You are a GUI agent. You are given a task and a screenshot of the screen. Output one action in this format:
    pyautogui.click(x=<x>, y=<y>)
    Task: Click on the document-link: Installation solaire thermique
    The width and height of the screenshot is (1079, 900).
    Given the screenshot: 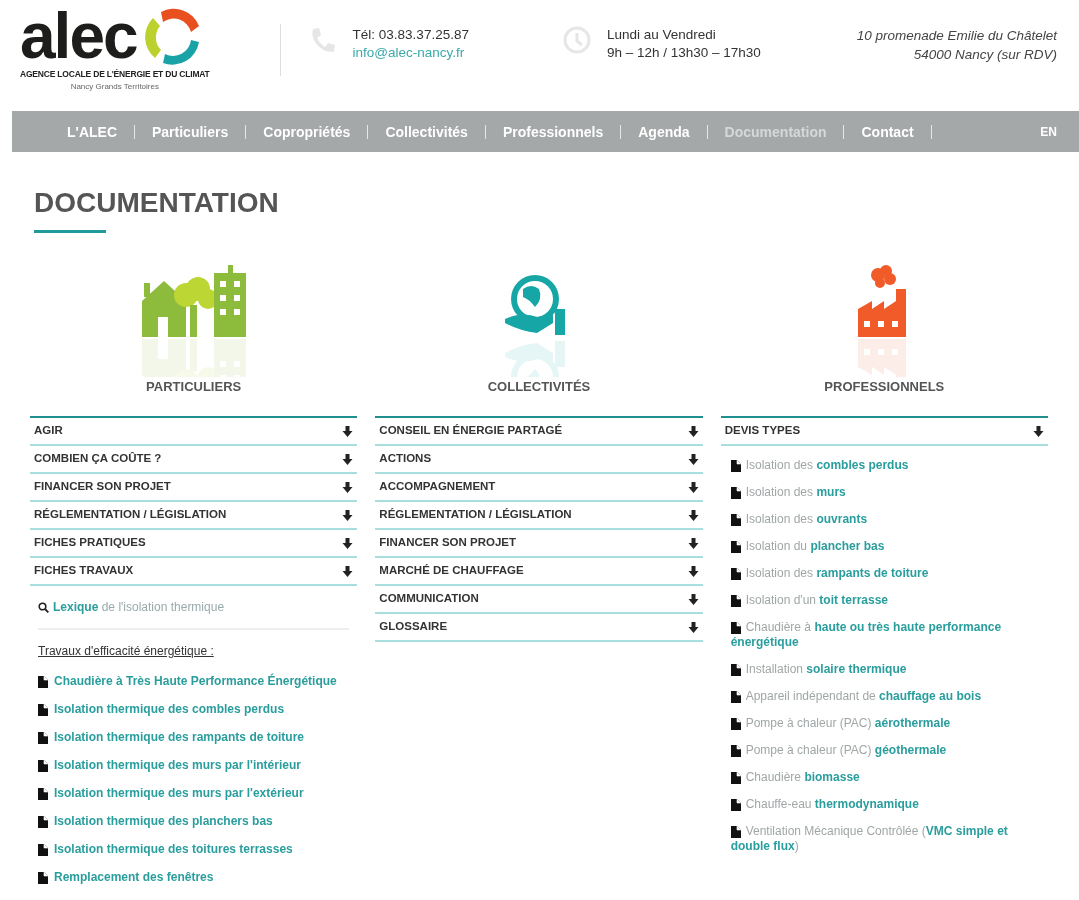 What is the action you would take?
    pyautogui.click(x=889, y=670)
    